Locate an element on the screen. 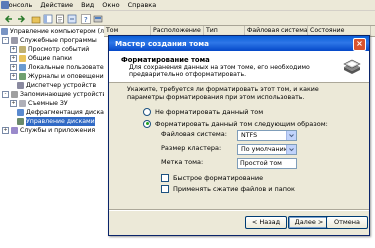 The height and width of the screenshot is (248, 375). wizard-title-bar: Мастер создания тома × is located at coordinates (239, 43).